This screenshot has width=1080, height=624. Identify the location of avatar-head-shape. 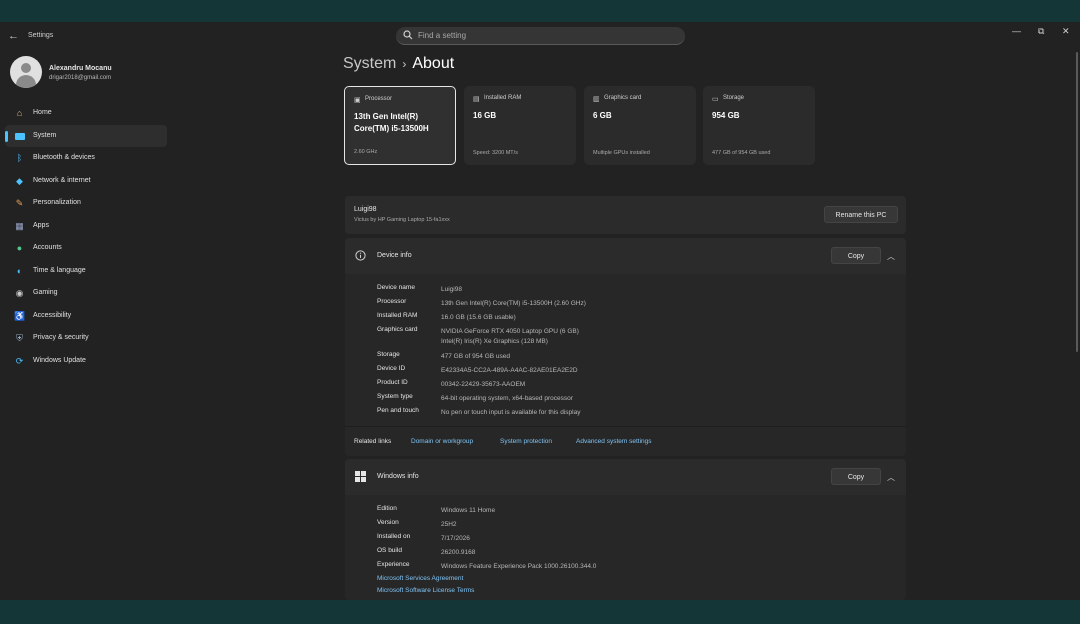
(26, 68).